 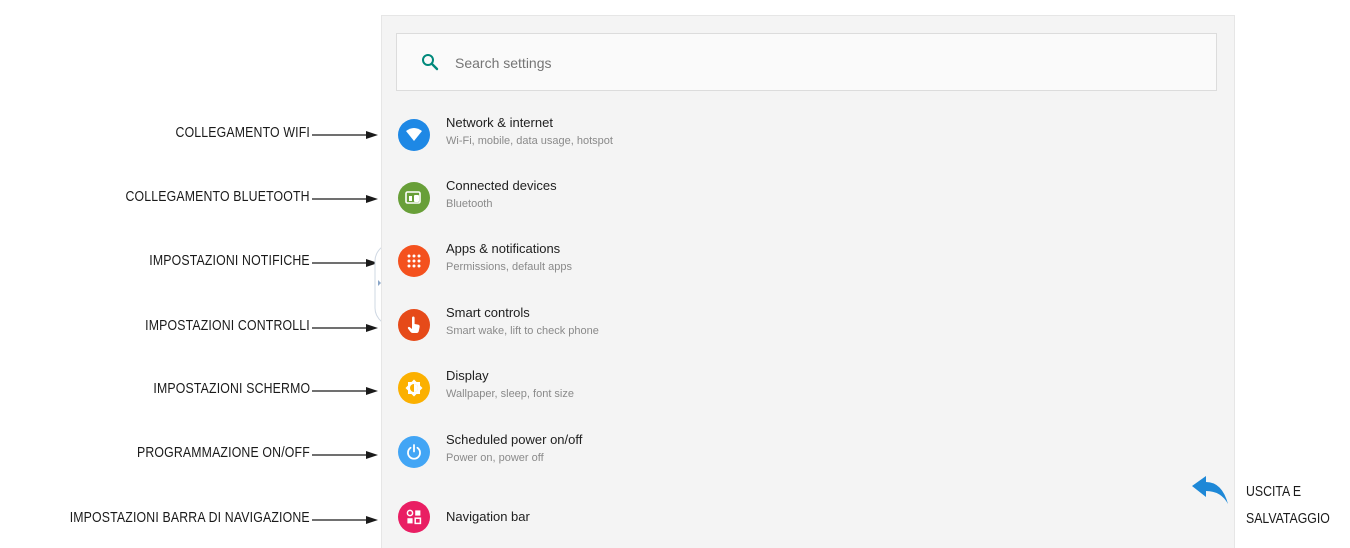 I want to click on hand-gesture-icon, so click(x=414, y=325).